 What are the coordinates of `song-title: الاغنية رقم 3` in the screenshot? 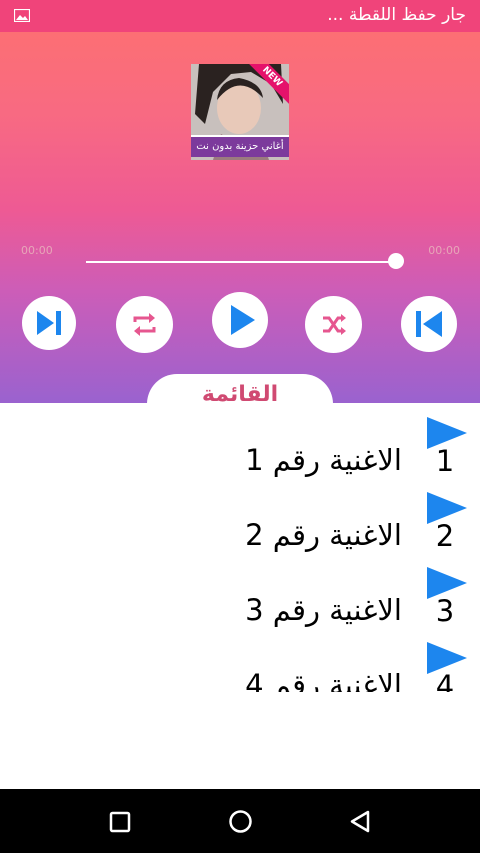 It's located at (323, 610).